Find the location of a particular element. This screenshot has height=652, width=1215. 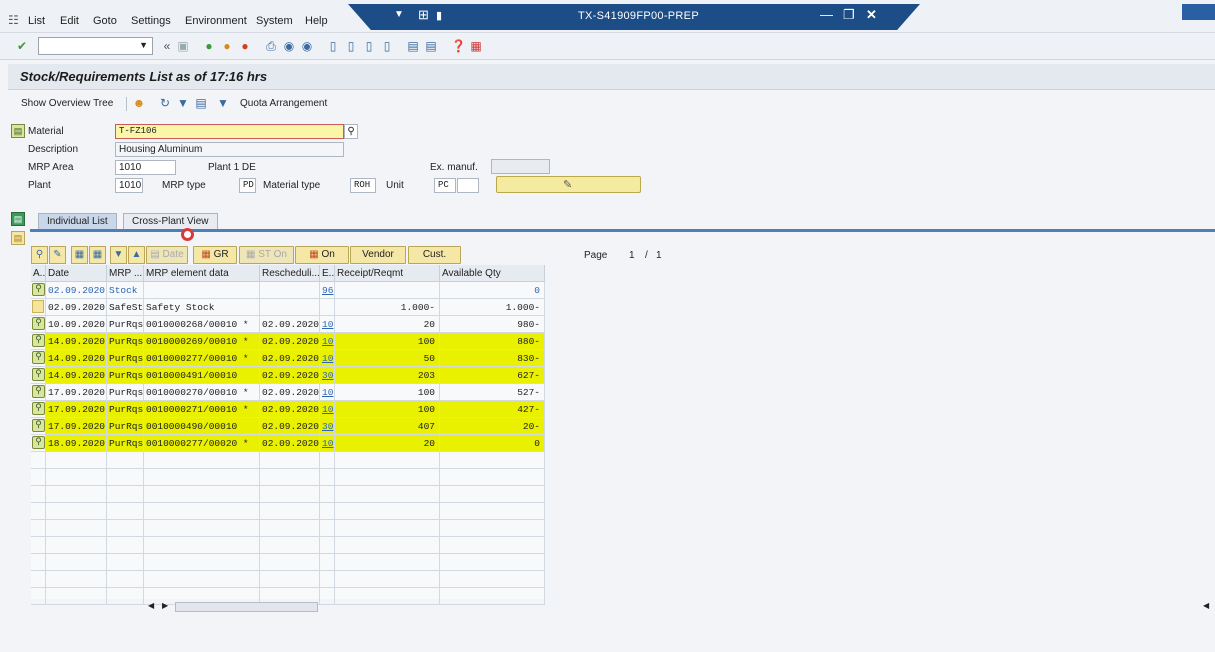

sort-desc-icon: ▼ is located at coordinates (118, 255).